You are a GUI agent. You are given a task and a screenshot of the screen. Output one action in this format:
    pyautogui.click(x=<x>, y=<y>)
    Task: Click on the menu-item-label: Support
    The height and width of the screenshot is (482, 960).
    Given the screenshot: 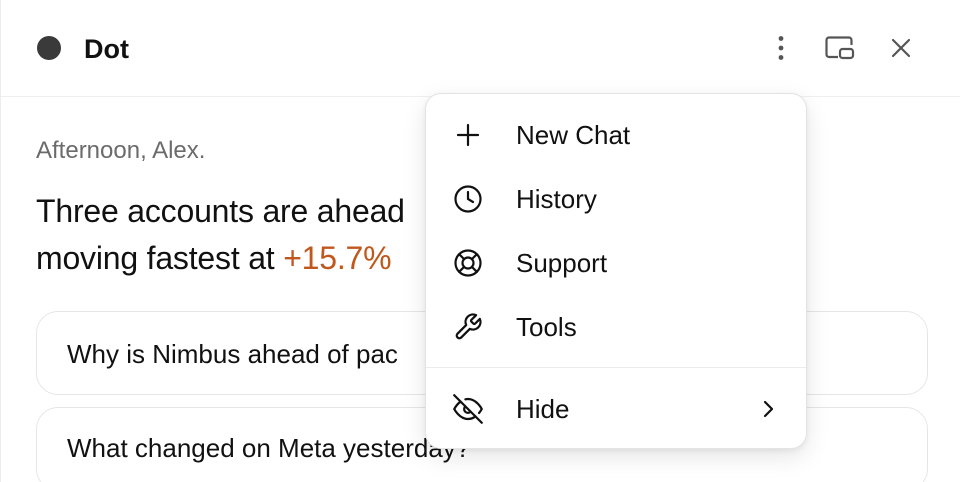 What is the action you would take?
    pyautogui.click(x=562, y=263)
    